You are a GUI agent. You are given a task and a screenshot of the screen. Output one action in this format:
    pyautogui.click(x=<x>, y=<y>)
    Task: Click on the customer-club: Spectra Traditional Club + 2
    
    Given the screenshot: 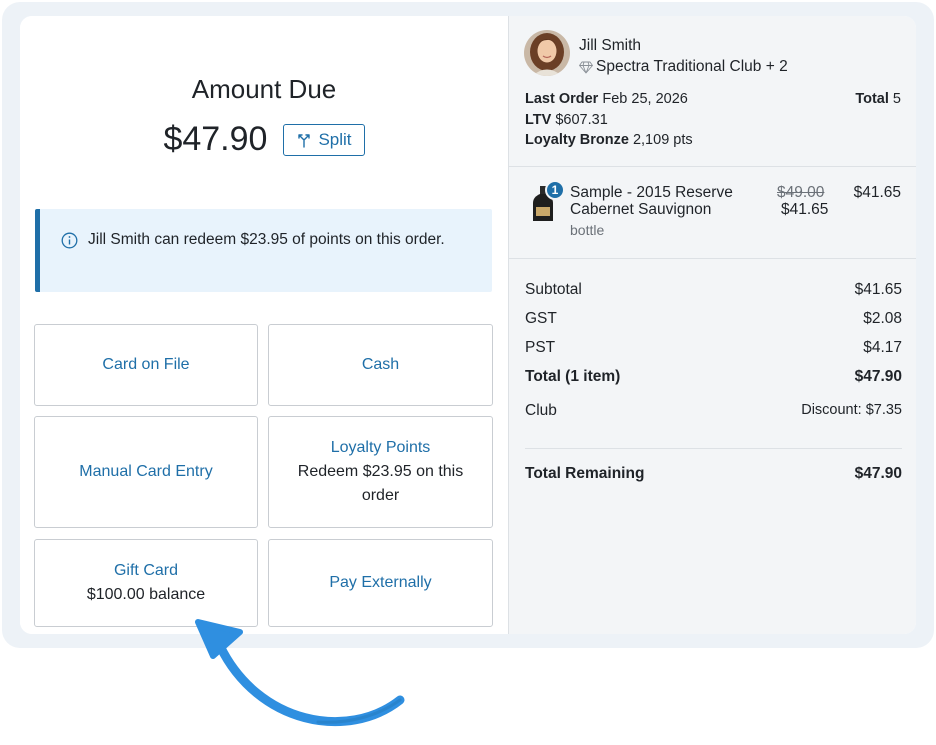 What is the action you would take?
    pyautogui.click(x=683, y=67)
    